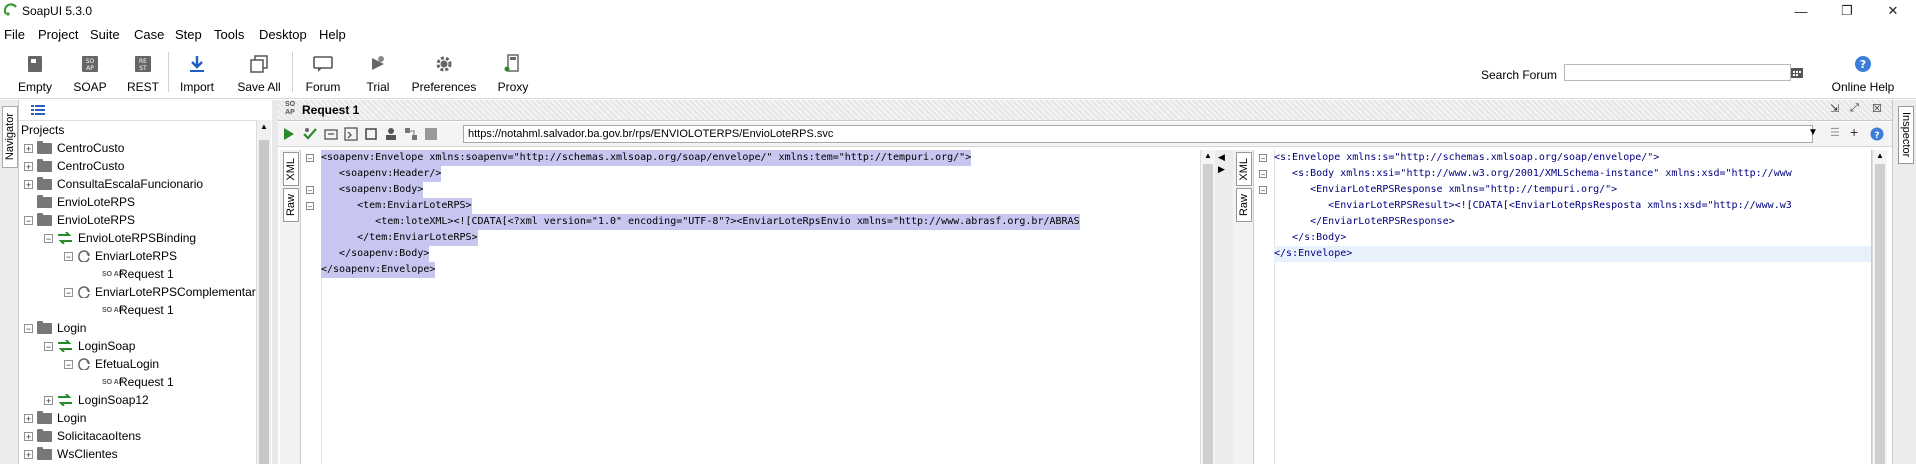 This screenshot has height=464, width=1916. I want to click on collapse-right-icon: ▶, so click(1221, 169).